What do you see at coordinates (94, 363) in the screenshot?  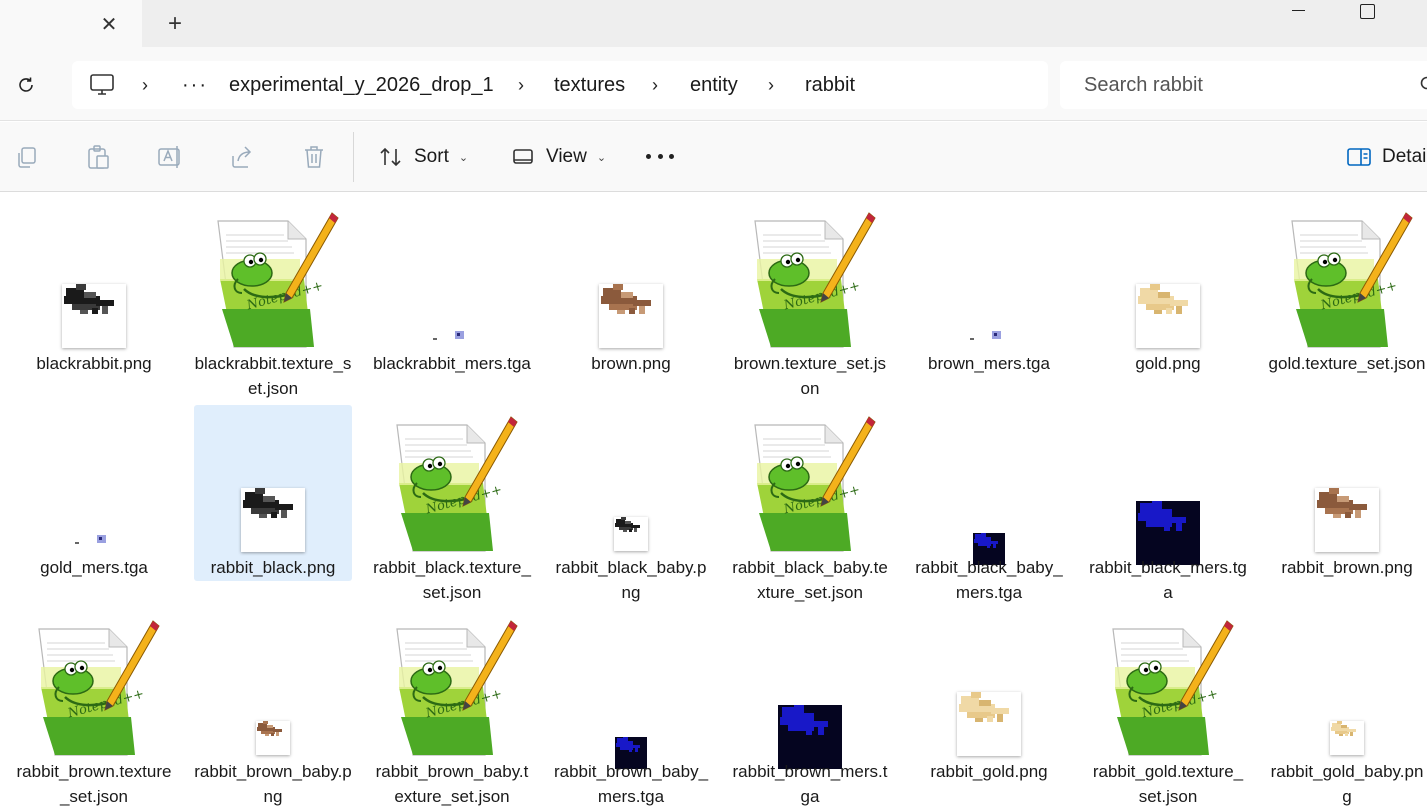 I see `file-name: blackrabbit.png` at bounding box center [94, 363].